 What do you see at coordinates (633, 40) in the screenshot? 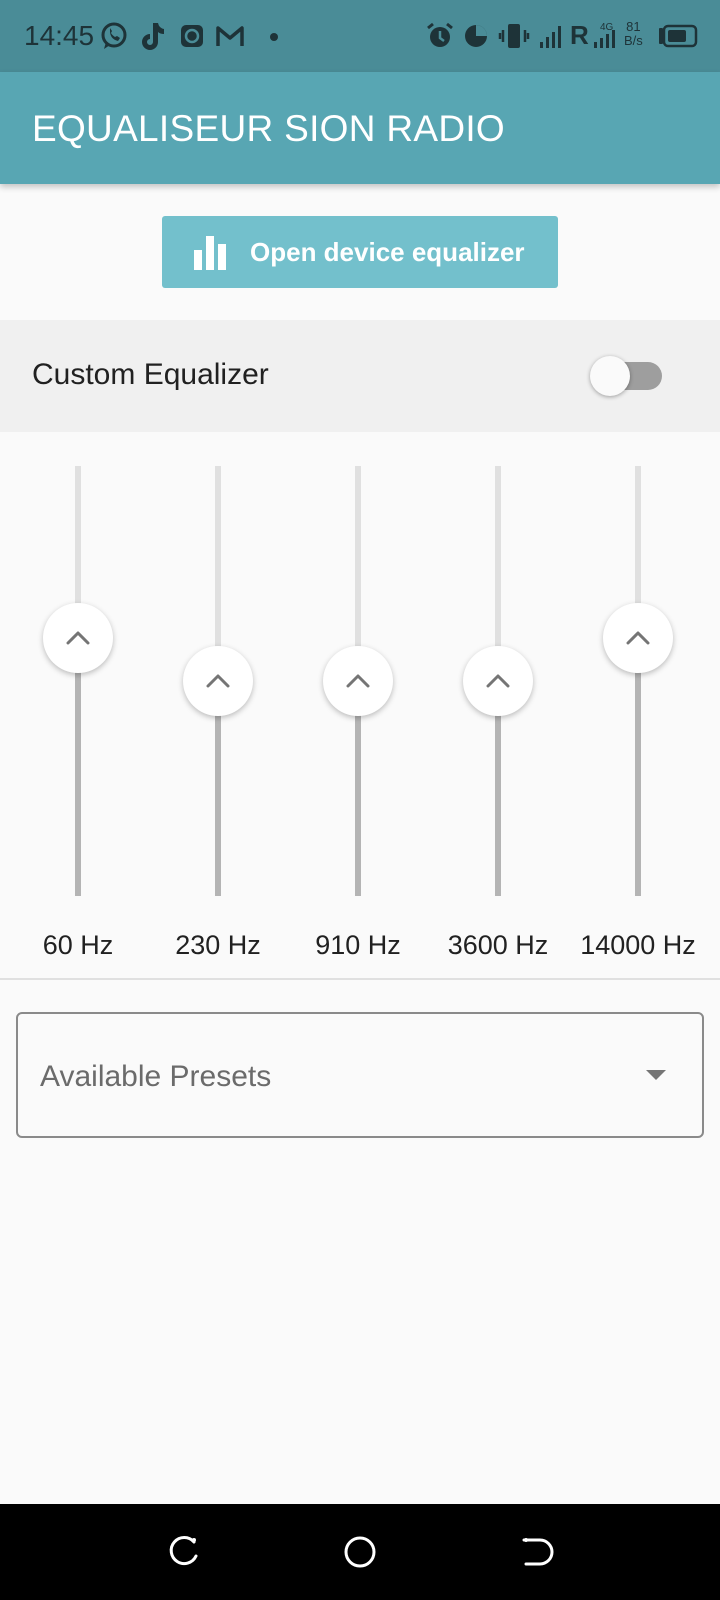
I see `net-speed-unit: B/s` at bounding box center [633, 40].